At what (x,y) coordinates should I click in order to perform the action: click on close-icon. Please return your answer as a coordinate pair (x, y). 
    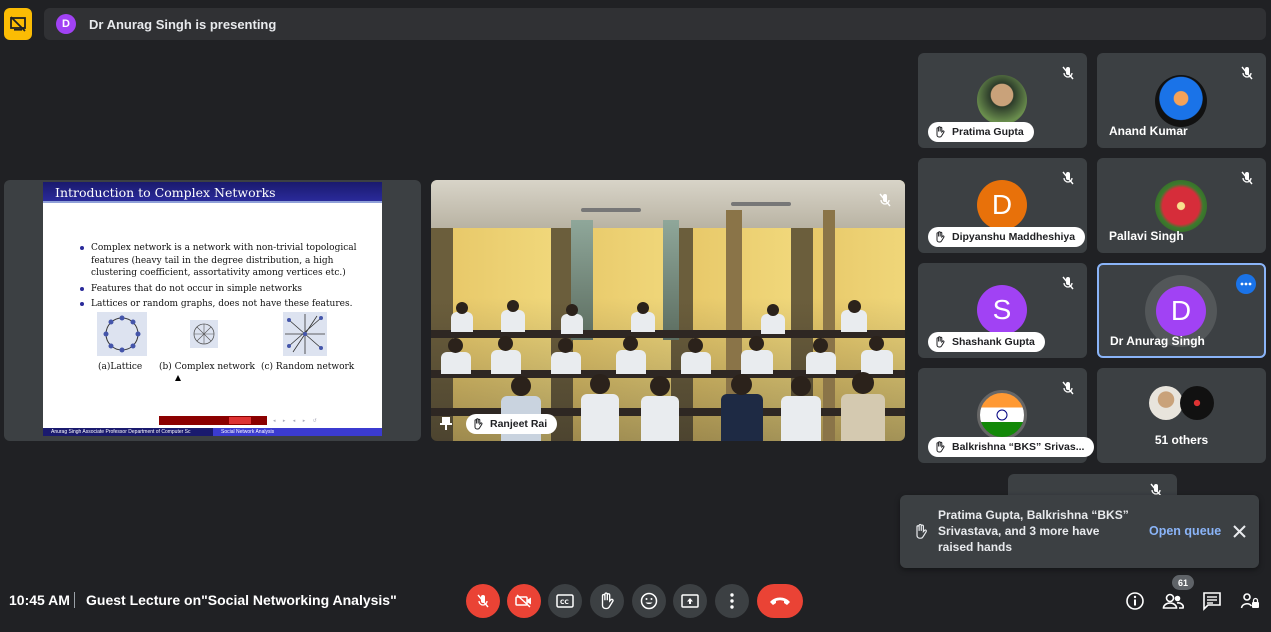
    Looking at the image, I should click on (1239, 531).